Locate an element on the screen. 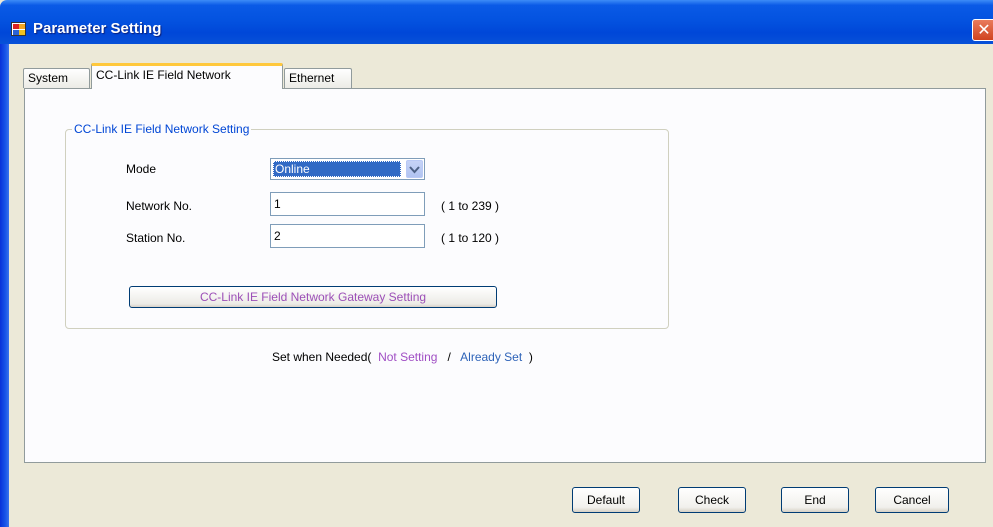 The image size is (993, 527). legend-suffix: ) is located at coordinates (530, 357).